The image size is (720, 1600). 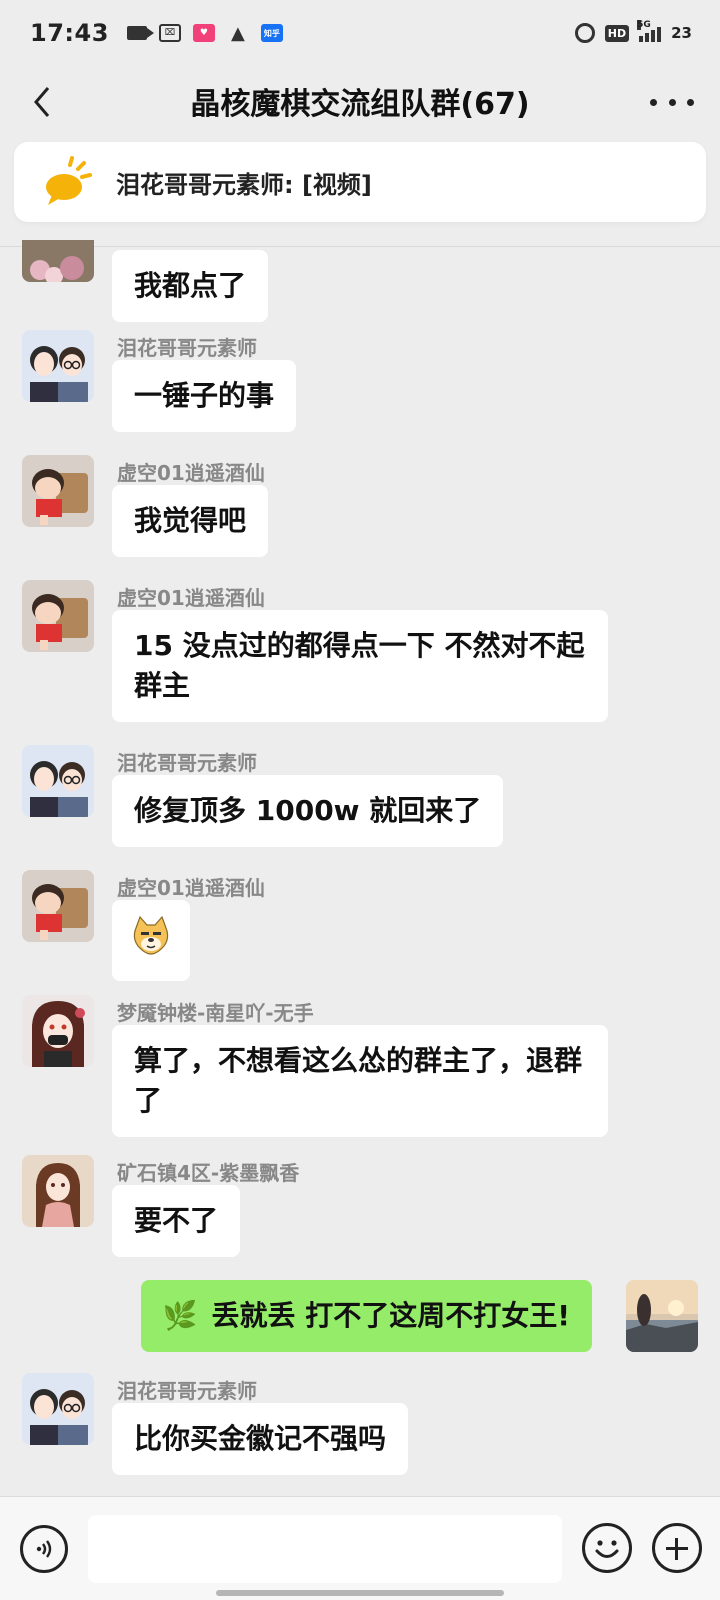 What do you see at coordinates (584, 33) in the screenshot?
I see `alarm-icon` at bounding box center [584, 33].